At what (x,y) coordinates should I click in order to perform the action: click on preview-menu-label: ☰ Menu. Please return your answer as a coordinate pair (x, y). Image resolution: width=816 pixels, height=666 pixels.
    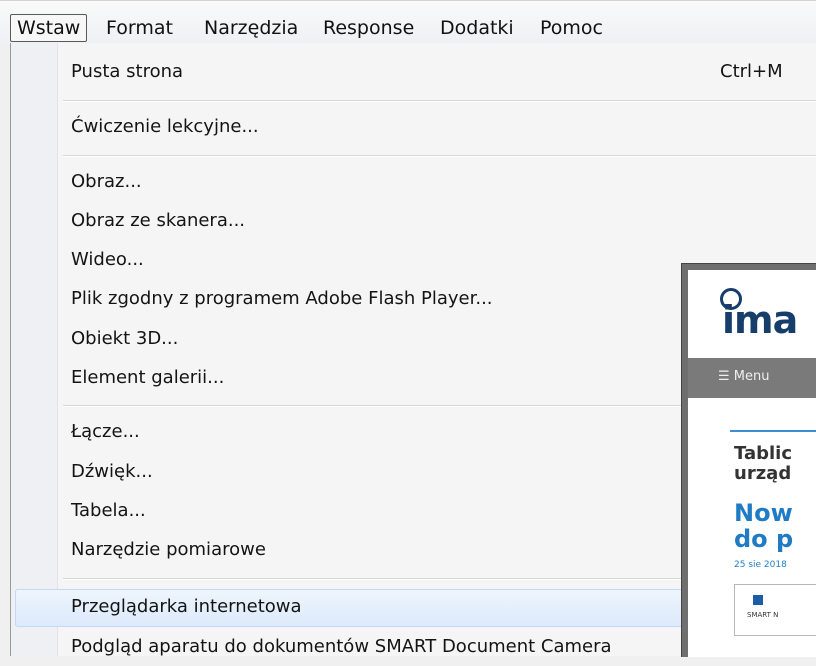
    Looking at the image, I should click on (744, 376).